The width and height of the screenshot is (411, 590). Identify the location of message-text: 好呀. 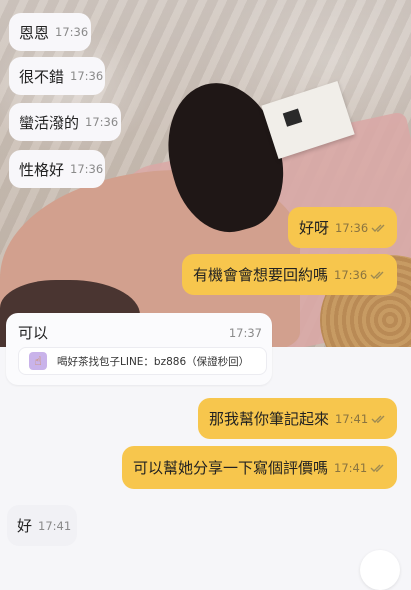
(314, 228).